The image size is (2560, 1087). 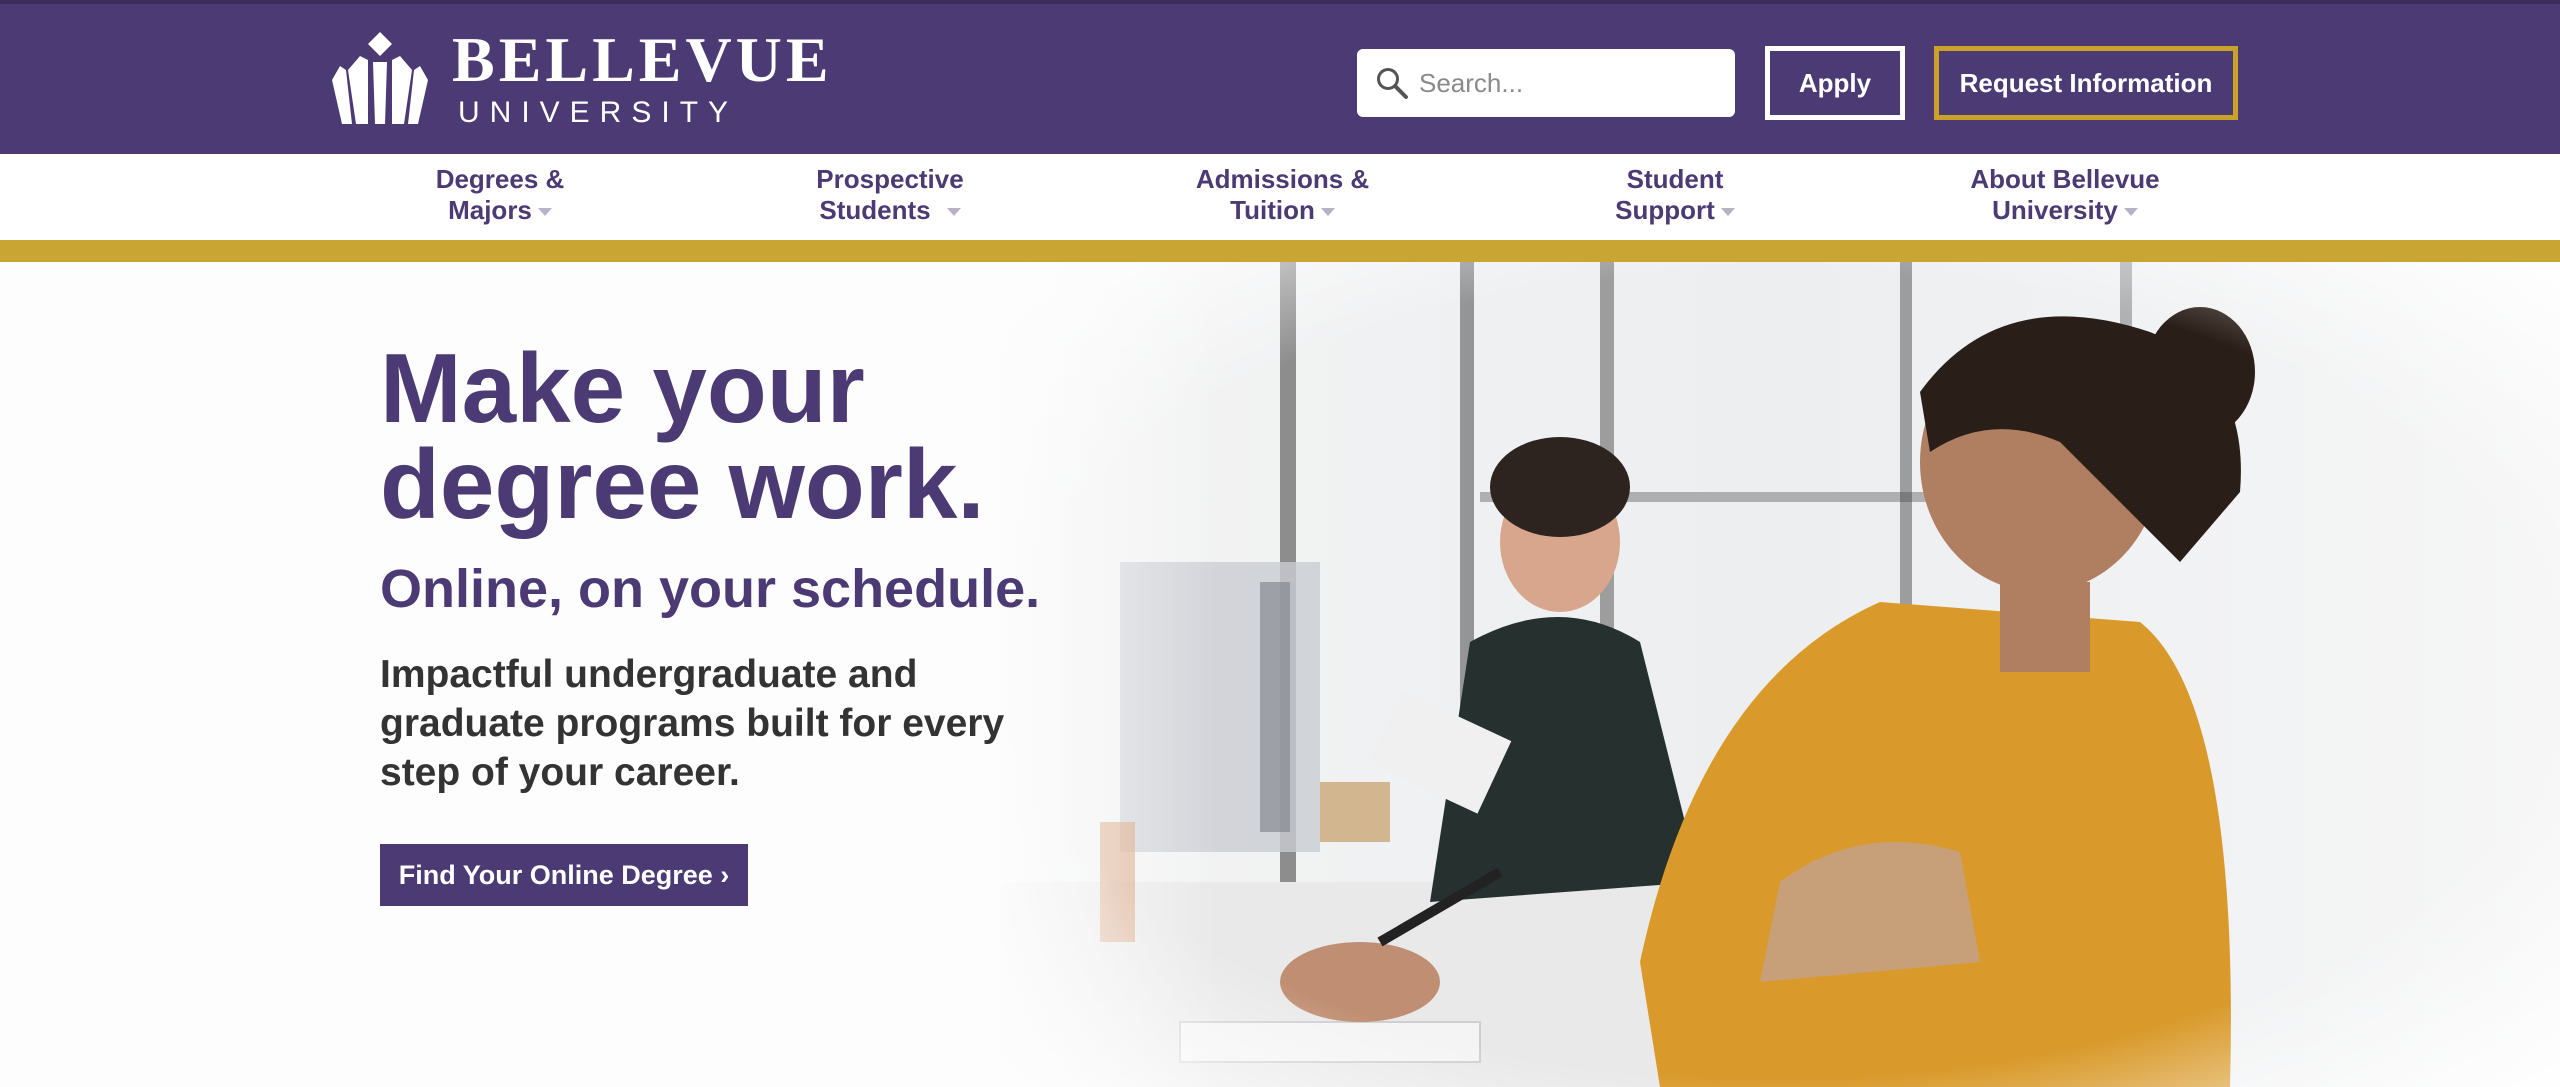 What do you see at coordinates (1675, 179) in the screenshot?
I see `nav-item-line1: Student` at bounding box center [1675, 179].